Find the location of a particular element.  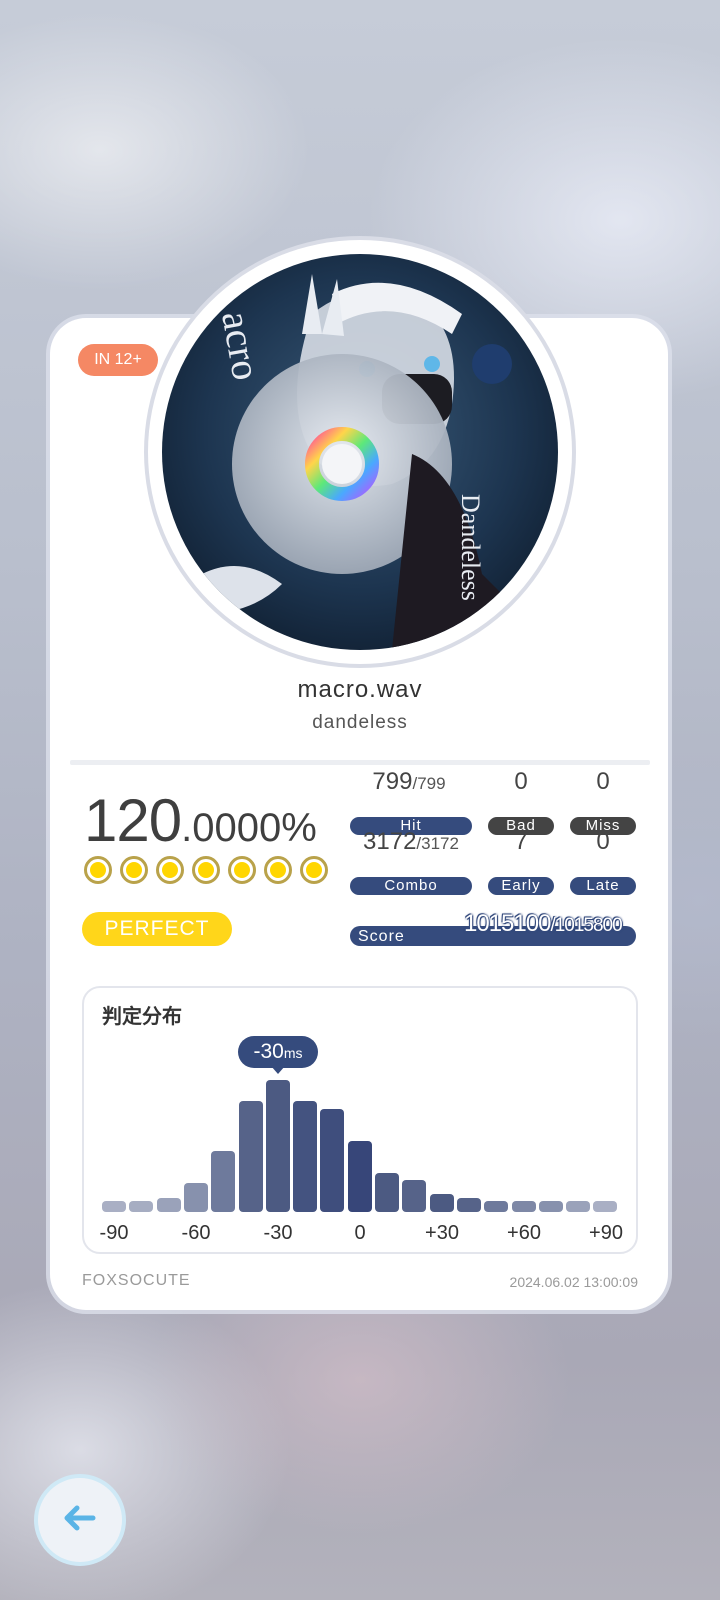

difficulty-level-badge: IN 12+ is located at coordinates (118, 360).